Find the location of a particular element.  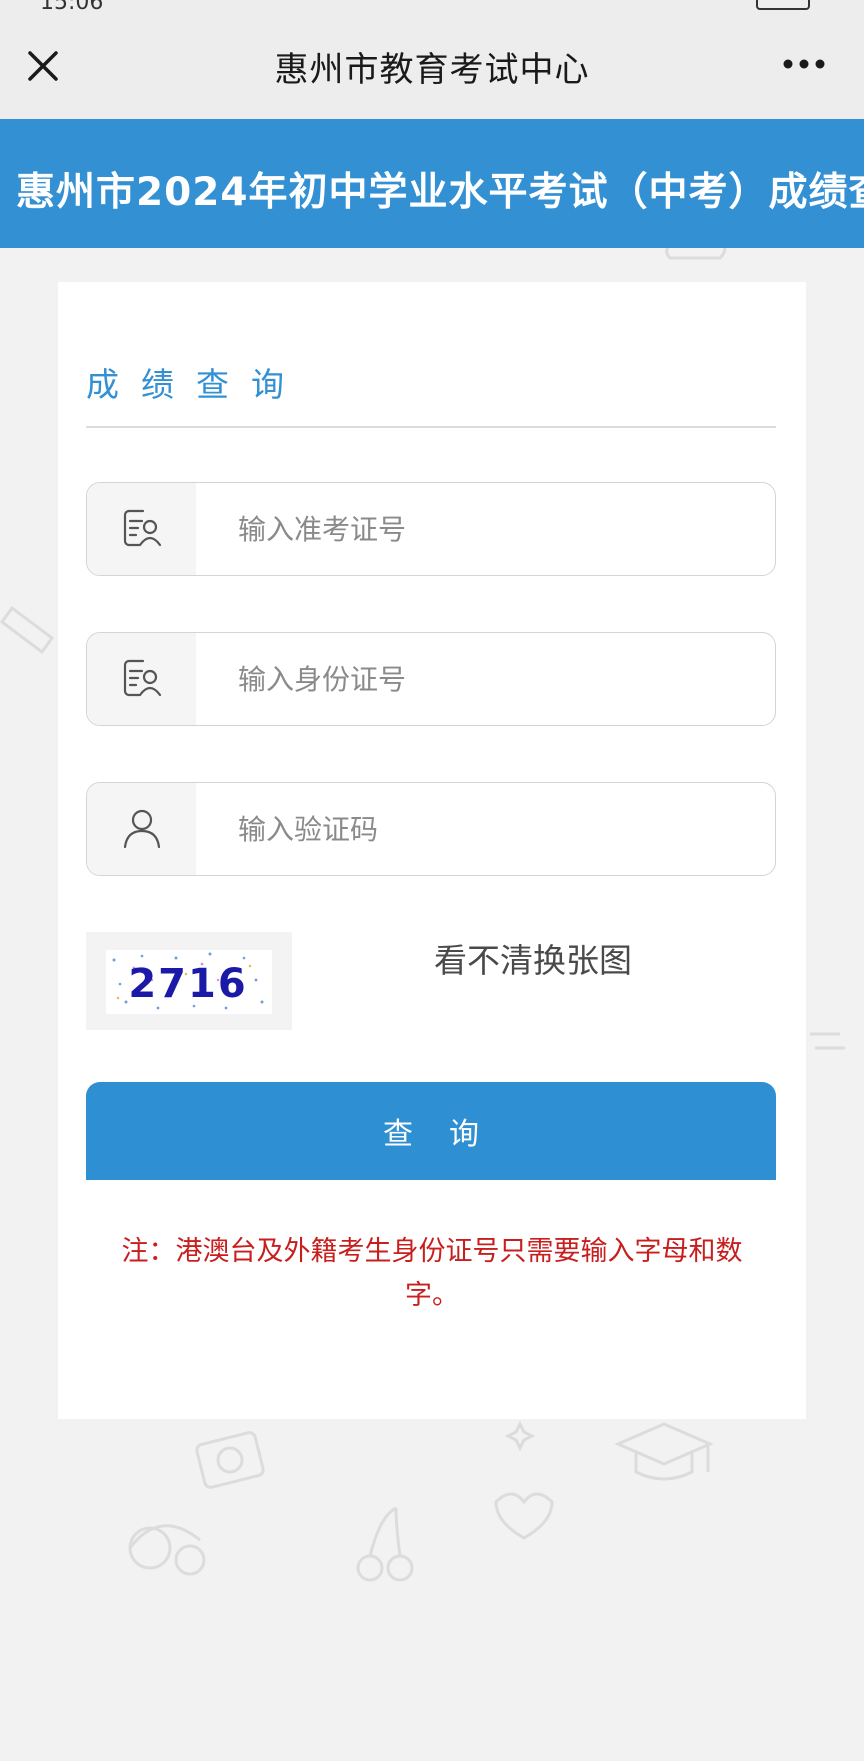

captcha-image: 2716 is located at coordinates (189, 981).